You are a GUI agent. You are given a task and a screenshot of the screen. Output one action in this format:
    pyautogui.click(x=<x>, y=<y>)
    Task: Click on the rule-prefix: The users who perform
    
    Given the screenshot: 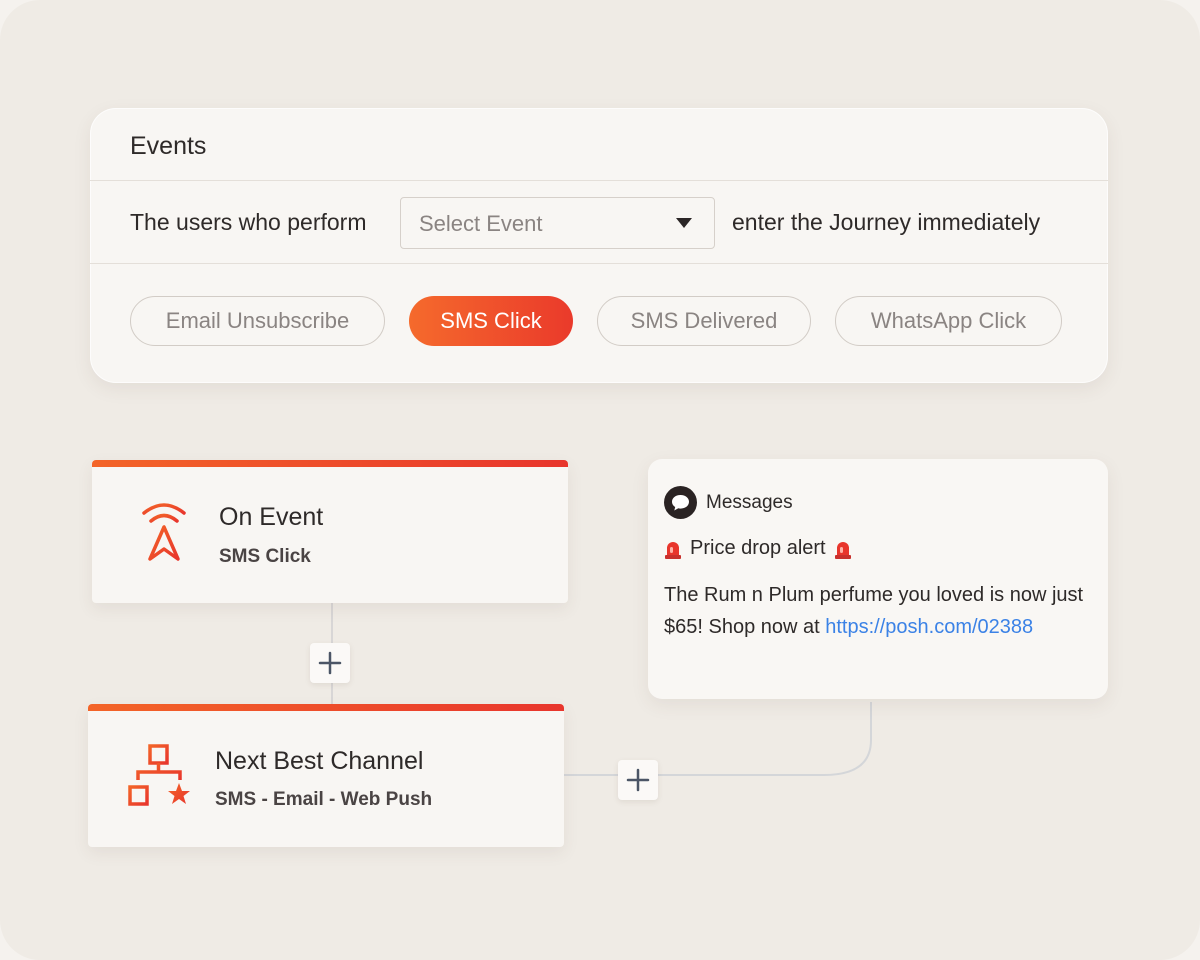 What is the action you would take?
    pyautogui.click(x=248, y=222)
    